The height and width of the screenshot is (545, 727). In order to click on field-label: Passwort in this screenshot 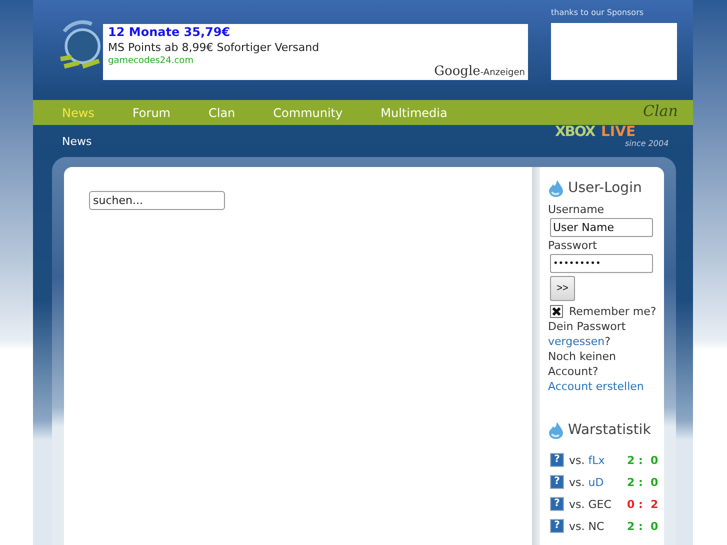, I will do `click(573, 245)`.